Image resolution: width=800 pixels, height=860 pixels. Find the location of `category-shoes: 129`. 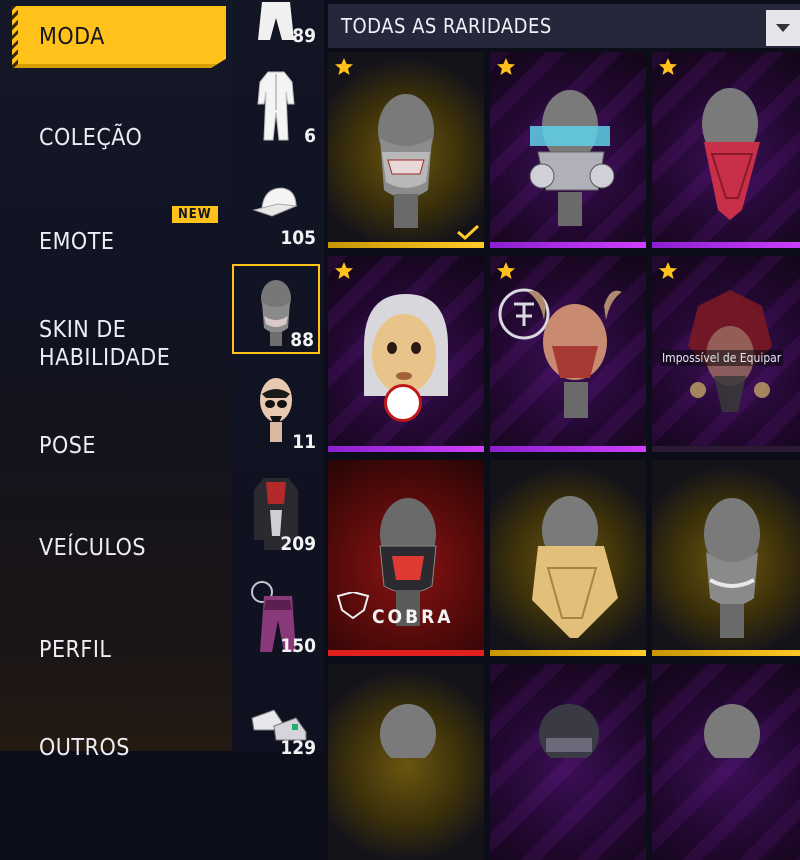

category-shoes: 129 is located at coordinates (277, 714).